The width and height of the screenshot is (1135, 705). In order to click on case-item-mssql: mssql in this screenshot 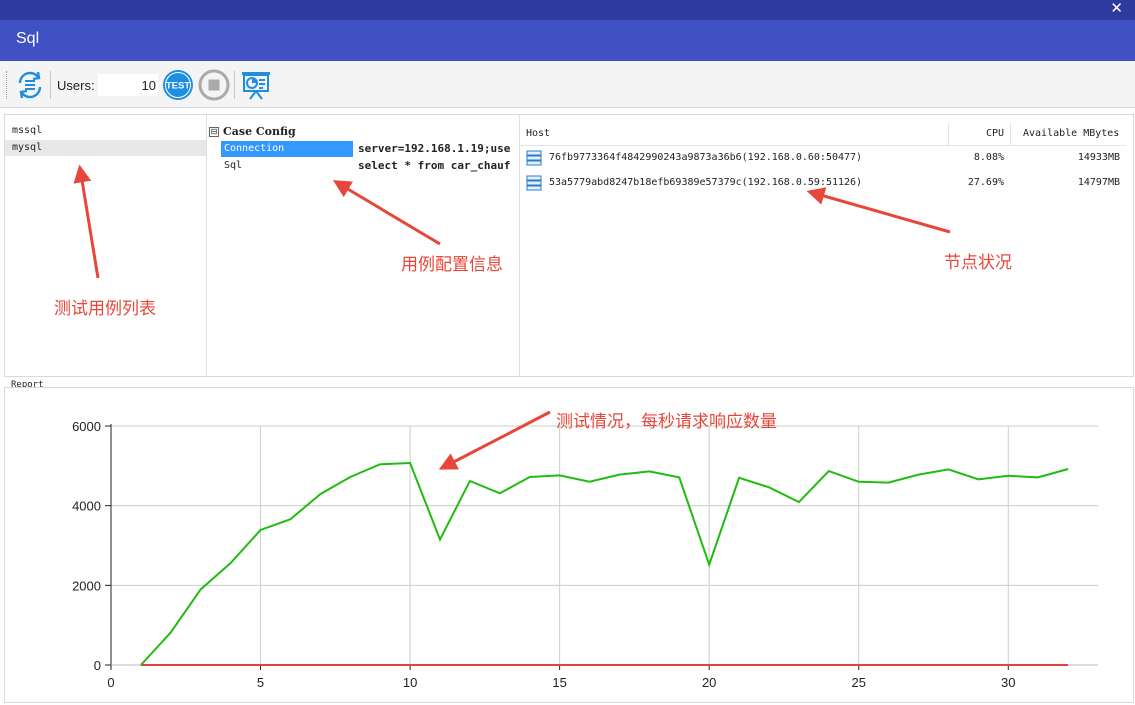, I will do `click(105, 131)`.